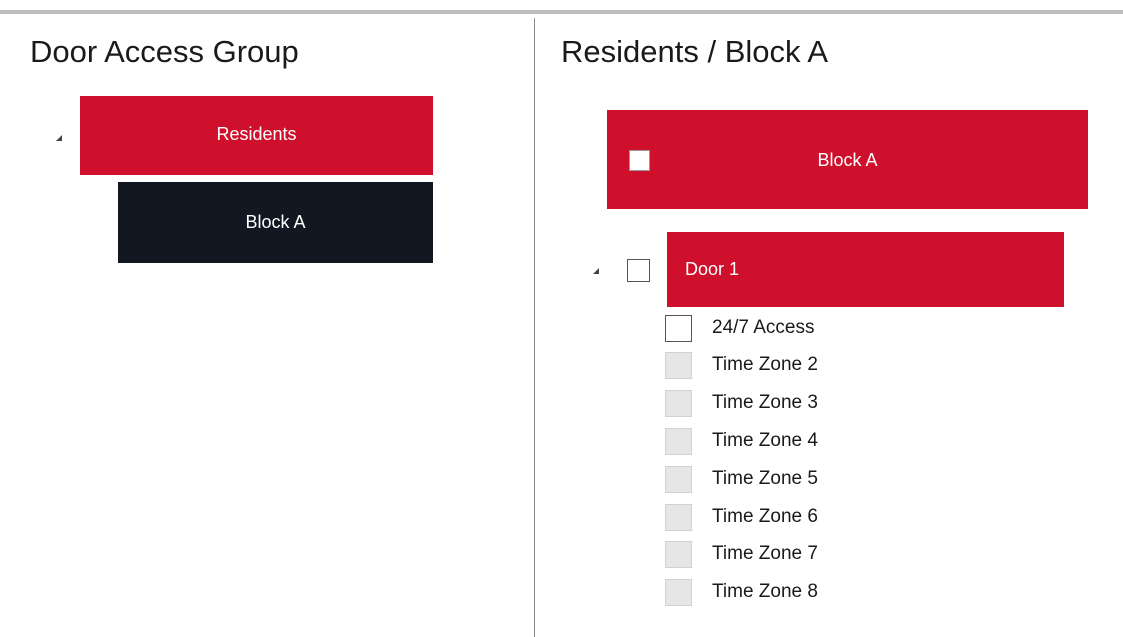  I want to click on time-zone-label: Time Zone 2, so click(765, 364).